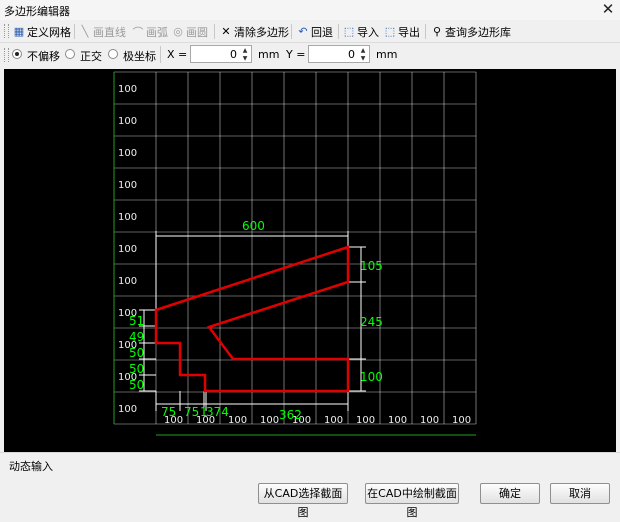  Describe the element at coordinates (510, 493) in the screenshot. I see `ok-button: 确定` at that location.